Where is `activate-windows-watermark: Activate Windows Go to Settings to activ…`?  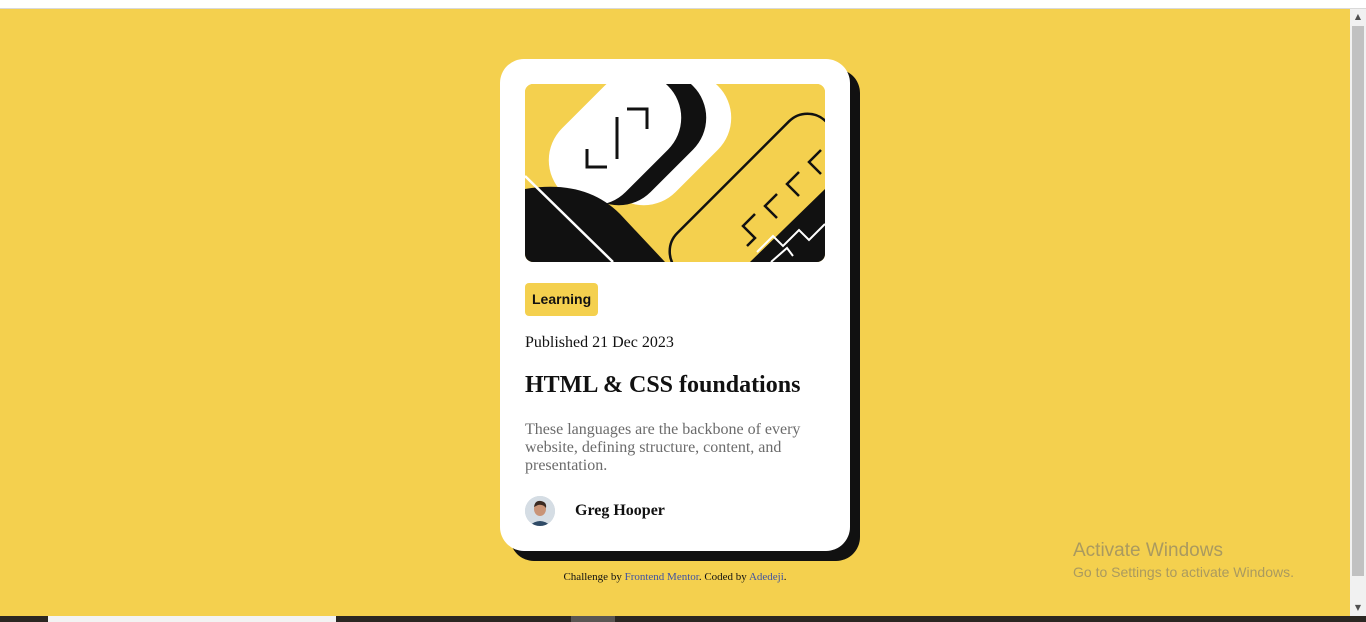
activate-windows-watermark: Activate Windows Go to Settings to activ… is located at coordinates (1183, 560).